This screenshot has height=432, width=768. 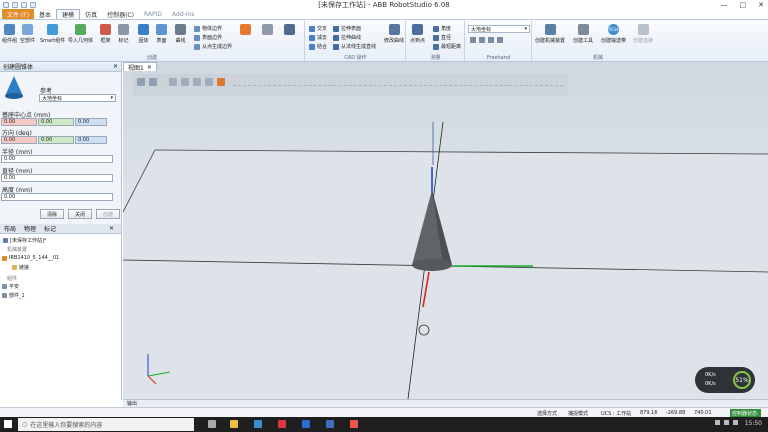 What do you see at coordinates (105, 34) in the screenshot?
I see `frame-button: 框架` at bounding box center [105, 34].